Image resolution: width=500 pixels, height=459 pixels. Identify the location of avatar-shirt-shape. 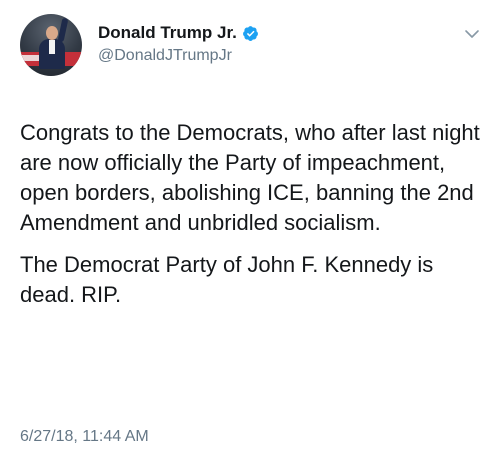
(52, 47).